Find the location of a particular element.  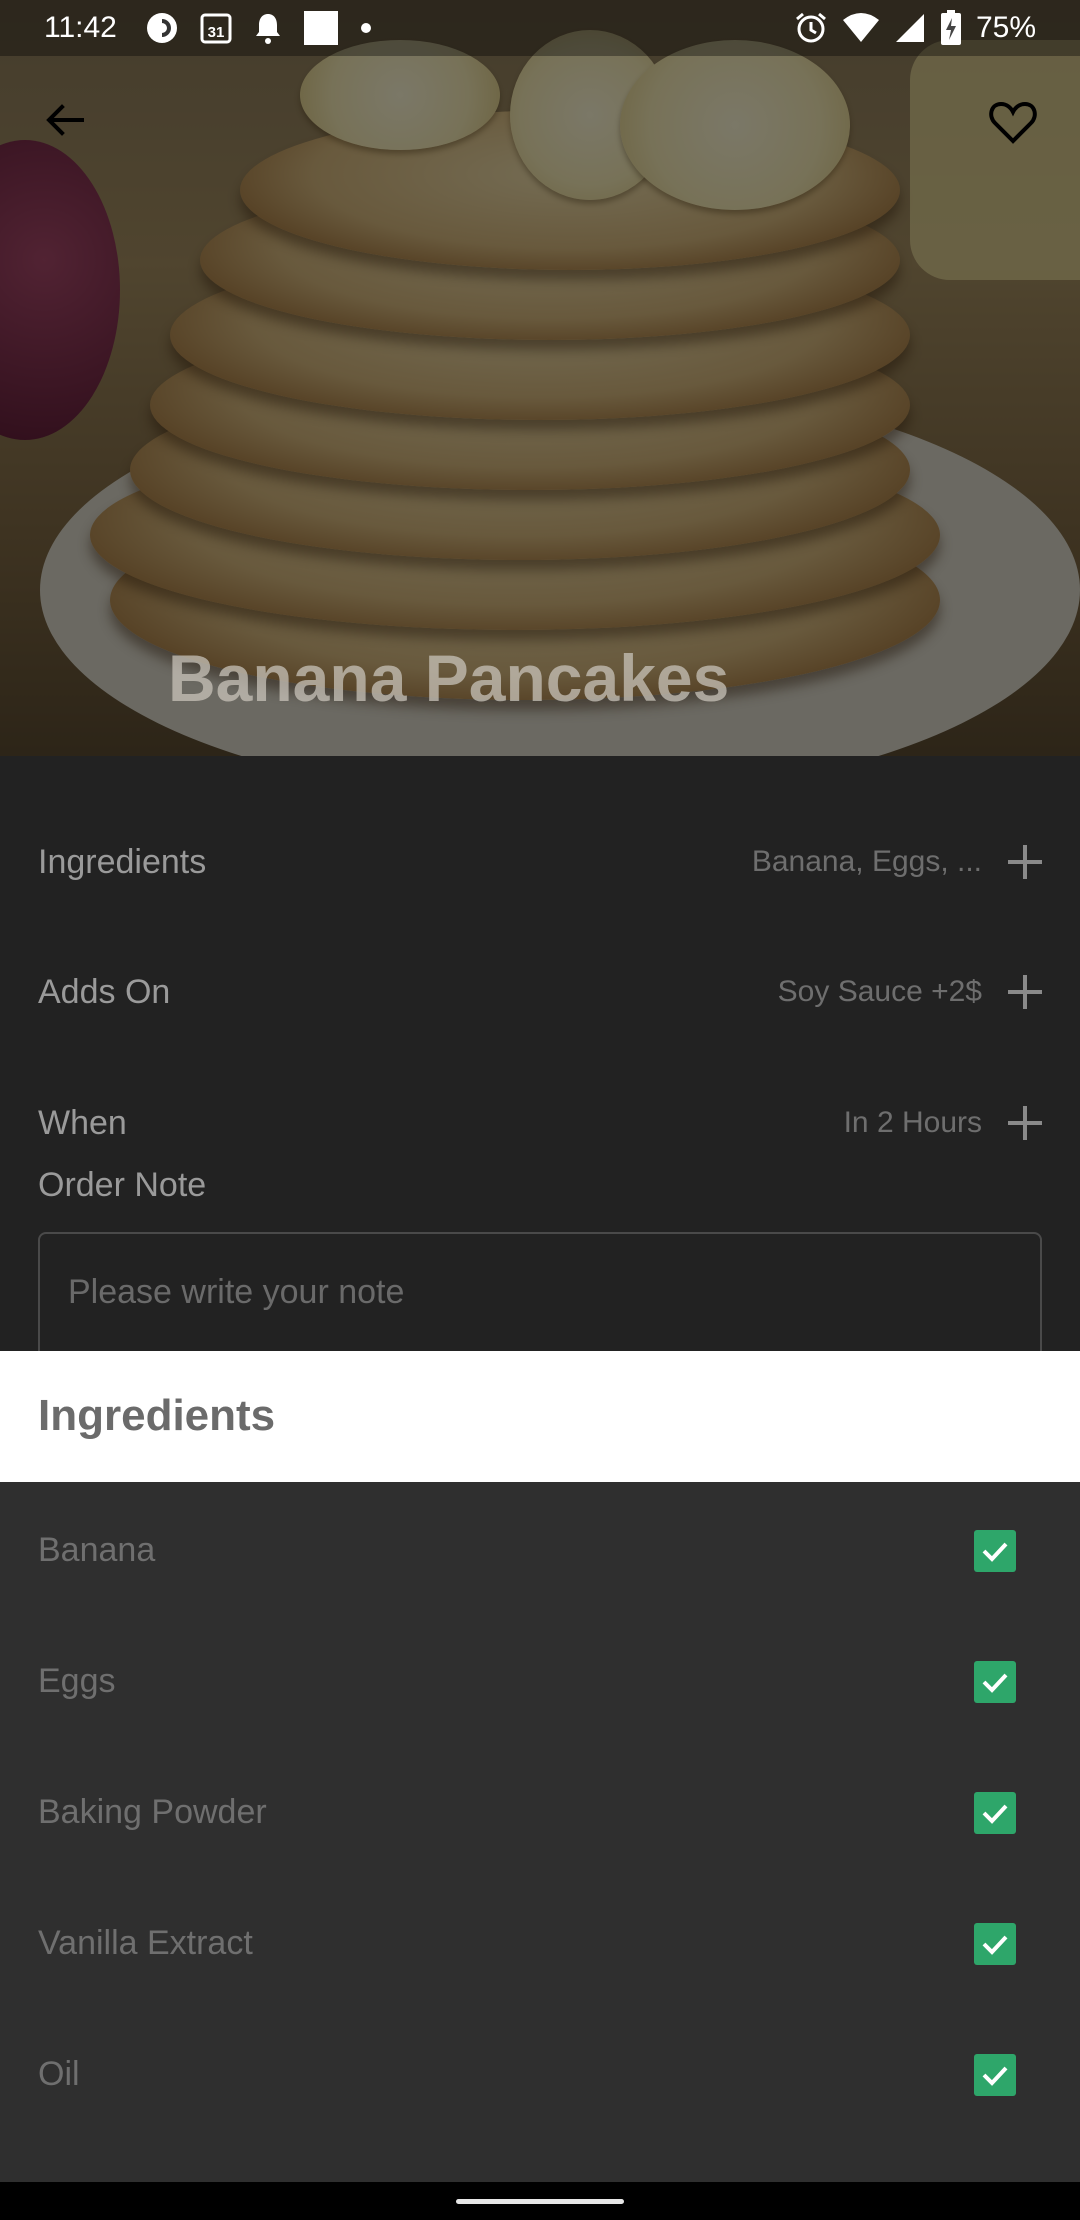

status-left-icons: 31 is located at coordinates (259, 28).